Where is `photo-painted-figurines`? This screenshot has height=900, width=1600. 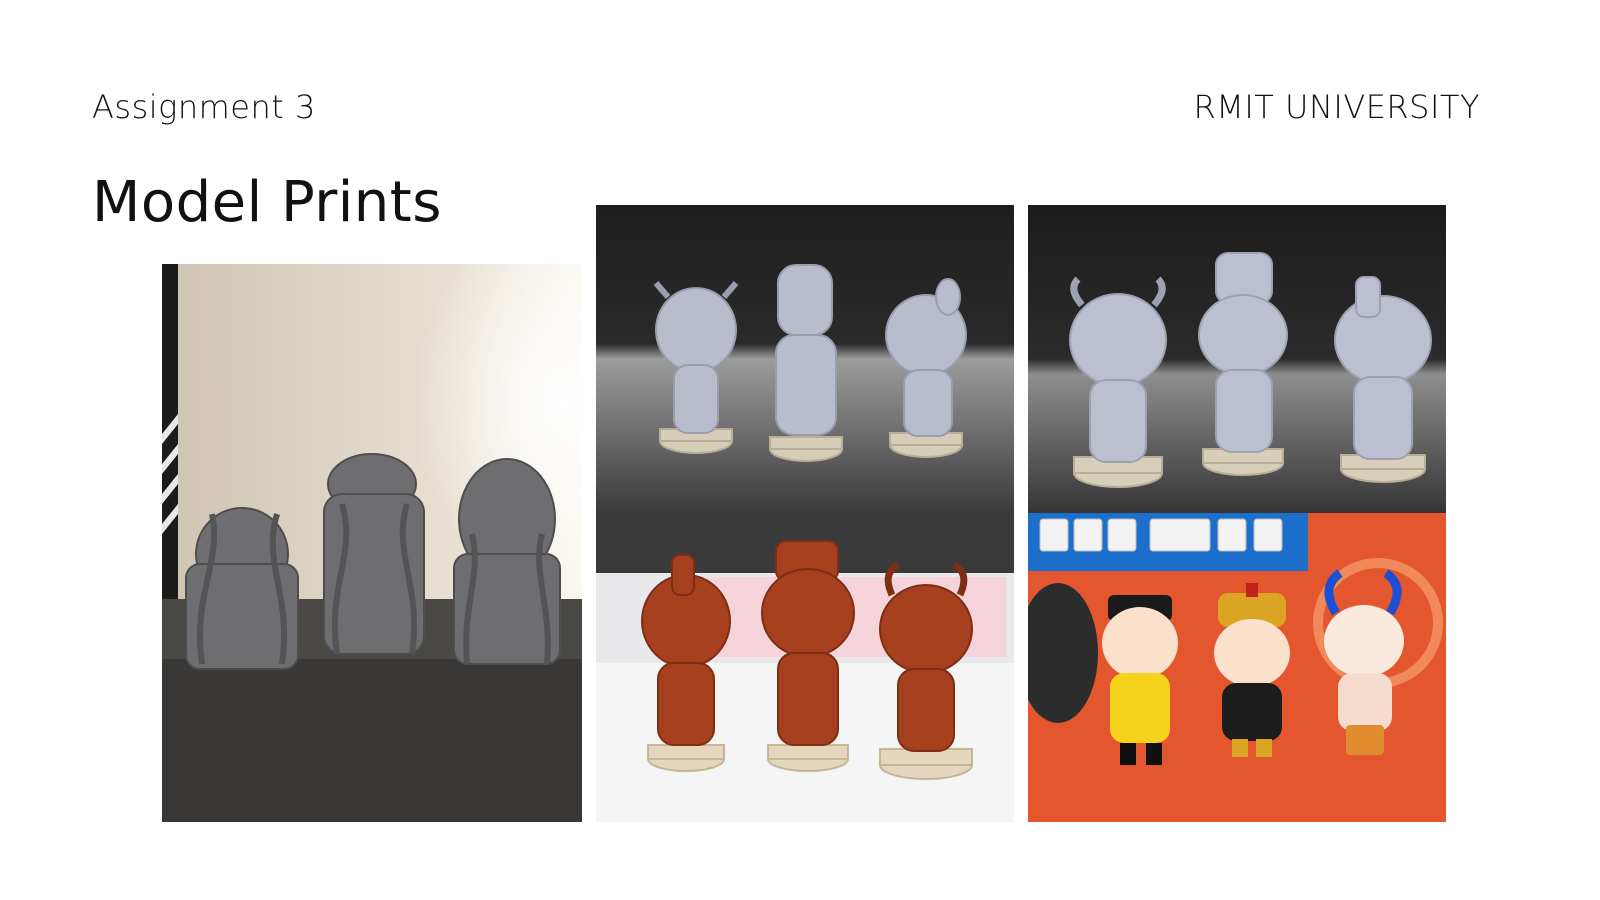 photo-painted-figurines is located at coordinates (1237, 667).